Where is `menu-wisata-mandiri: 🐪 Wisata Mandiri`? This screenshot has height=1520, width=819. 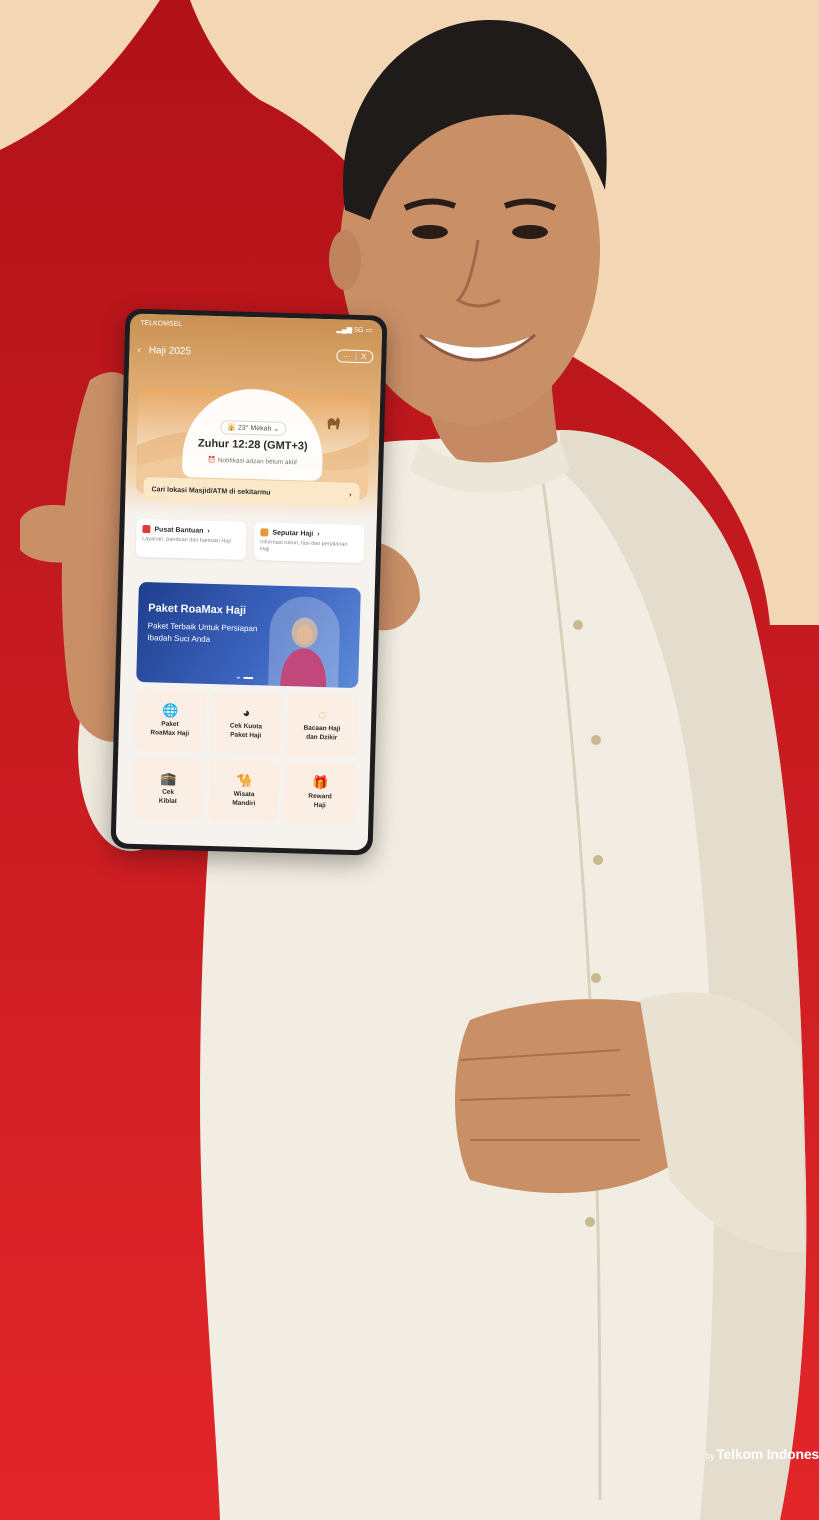 menu-wisata-mandiri: 🐪 Wisata Mandiri is located at coordinates (244, 790).